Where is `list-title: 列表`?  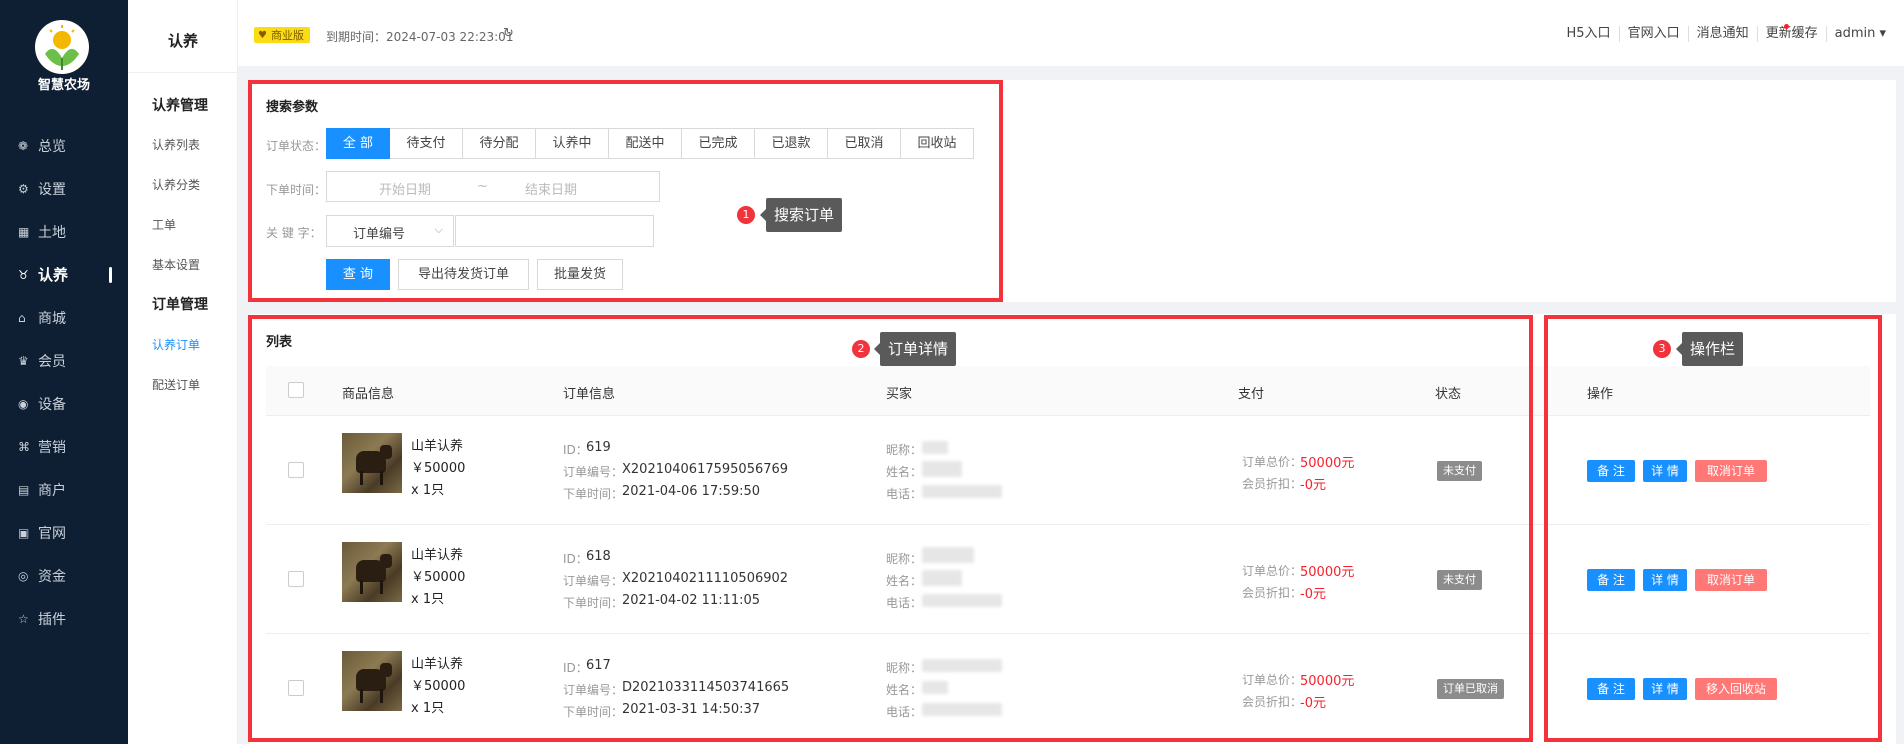
list-title: 列表 is located at coordinates (279, 342).